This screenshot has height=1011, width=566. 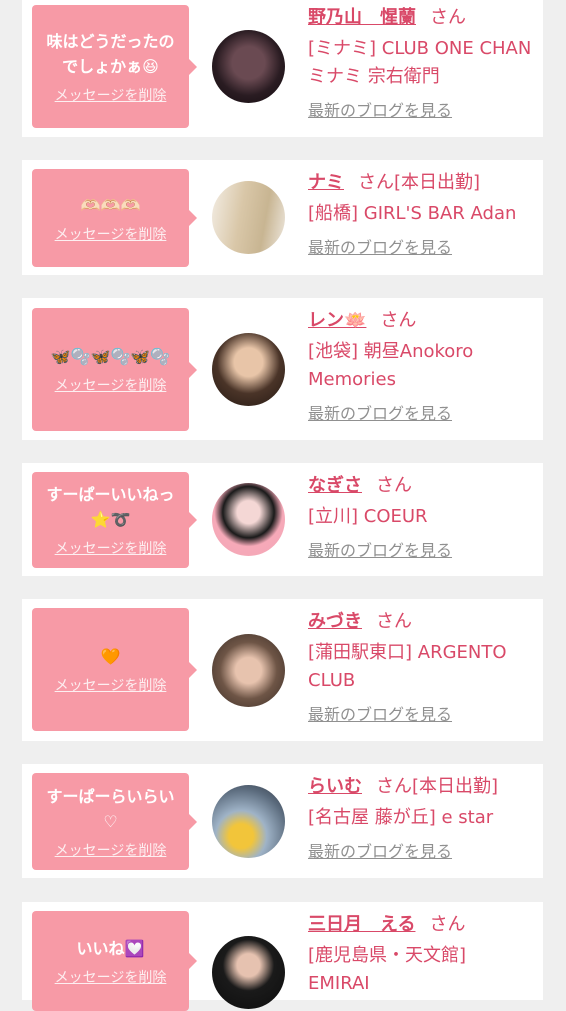 What do you see at coordinates (110, 205) in the screenshot?
I see `message-text: 🫶🏻🫶🏻🫶🏻` at bounding box center [110, 205].